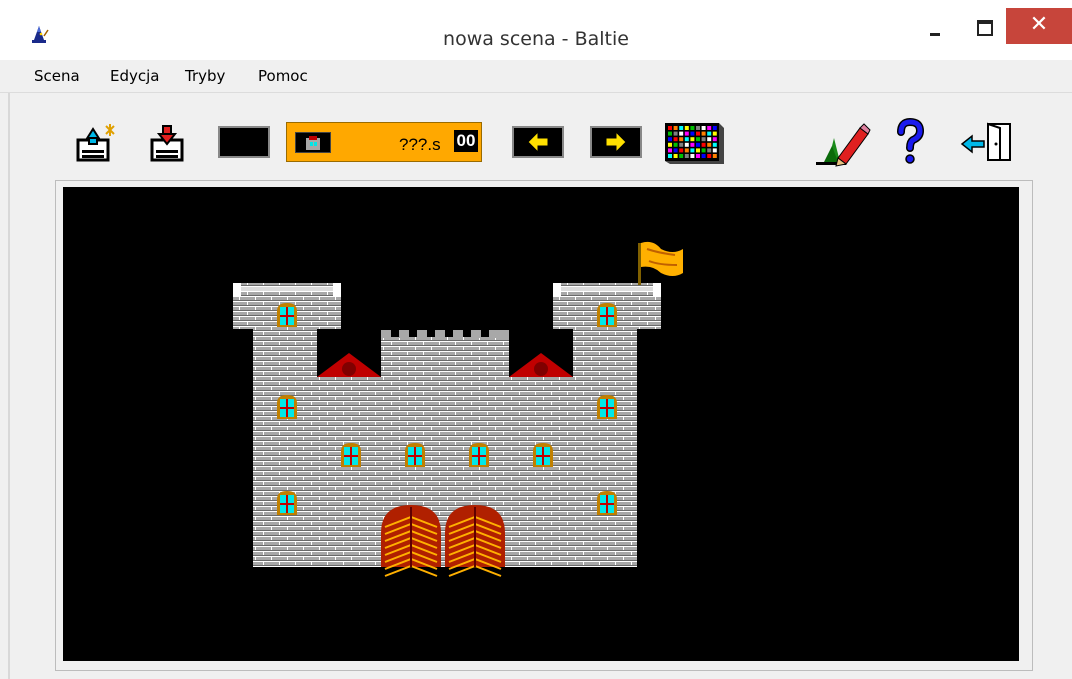 Image resolution: width=1072 pixels, height=679 pixels. Describe the element at coordinates (929, 27) in the screenshot. I see `minimize-button` at that location.